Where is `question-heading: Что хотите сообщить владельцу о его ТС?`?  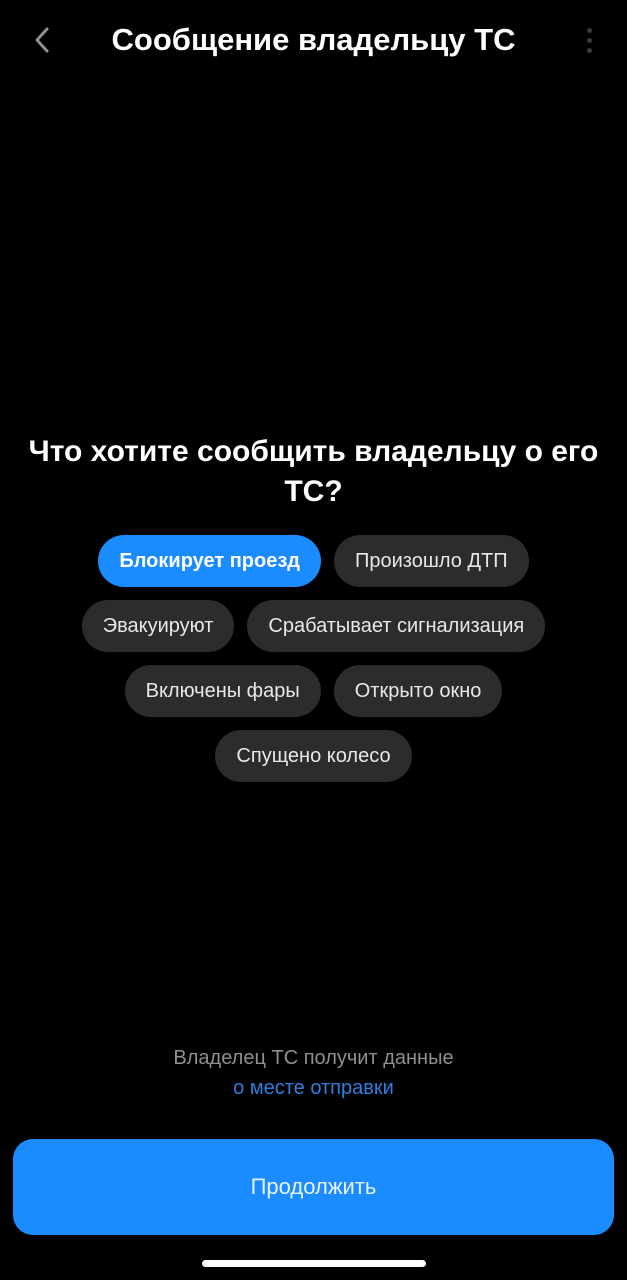 question-heading: Что хотите сообщить владельцу о его ТС? is located at coordinates (313, 471).